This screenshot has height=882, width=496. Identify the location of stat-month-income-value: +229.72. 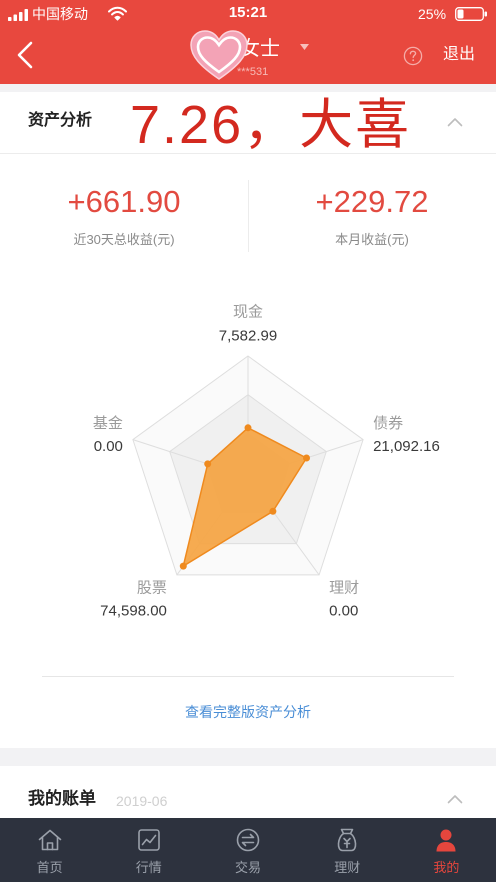
(372, 201).